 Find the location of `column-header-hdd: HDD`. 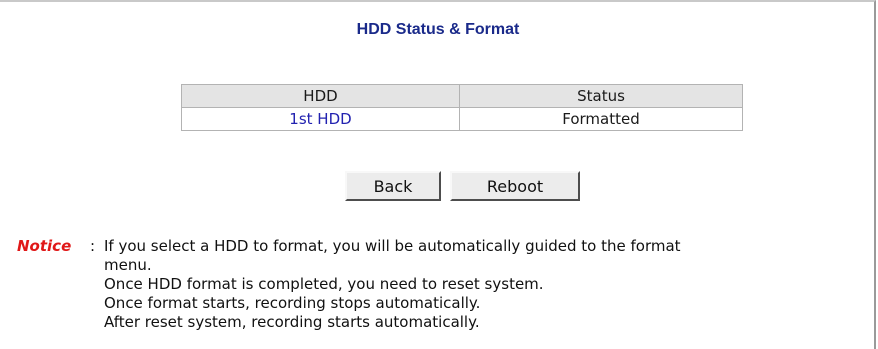

column-header-hdd: HDD is located at coordinates (320, 96).